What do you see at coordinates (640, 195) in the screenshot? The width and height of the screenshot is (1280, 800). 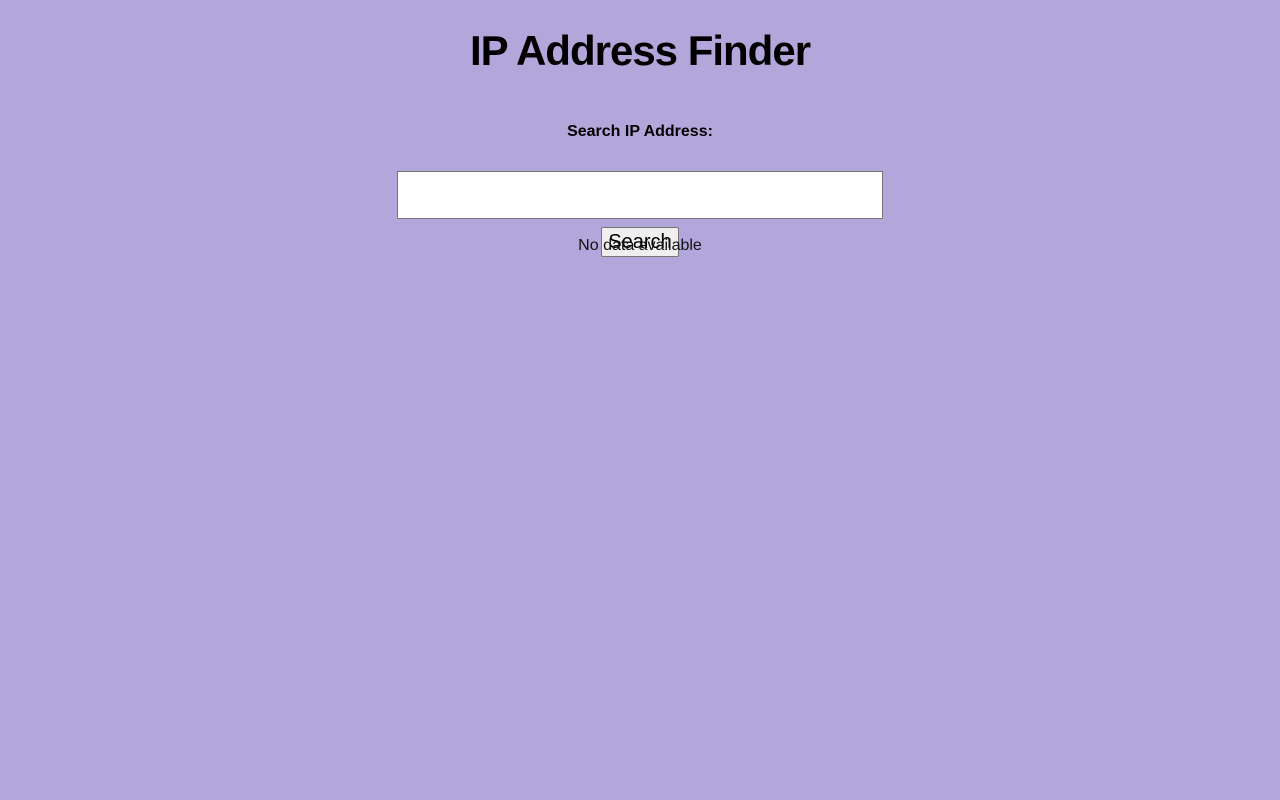 I see `search-input` at bounding box center [640, 195].